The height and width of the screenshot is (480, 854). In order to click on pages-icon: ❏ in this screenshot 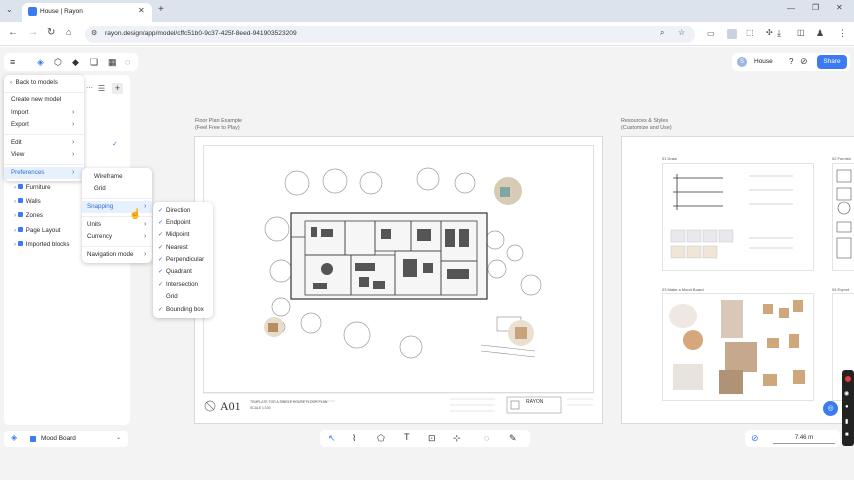, I will do `click(94, 62)`.